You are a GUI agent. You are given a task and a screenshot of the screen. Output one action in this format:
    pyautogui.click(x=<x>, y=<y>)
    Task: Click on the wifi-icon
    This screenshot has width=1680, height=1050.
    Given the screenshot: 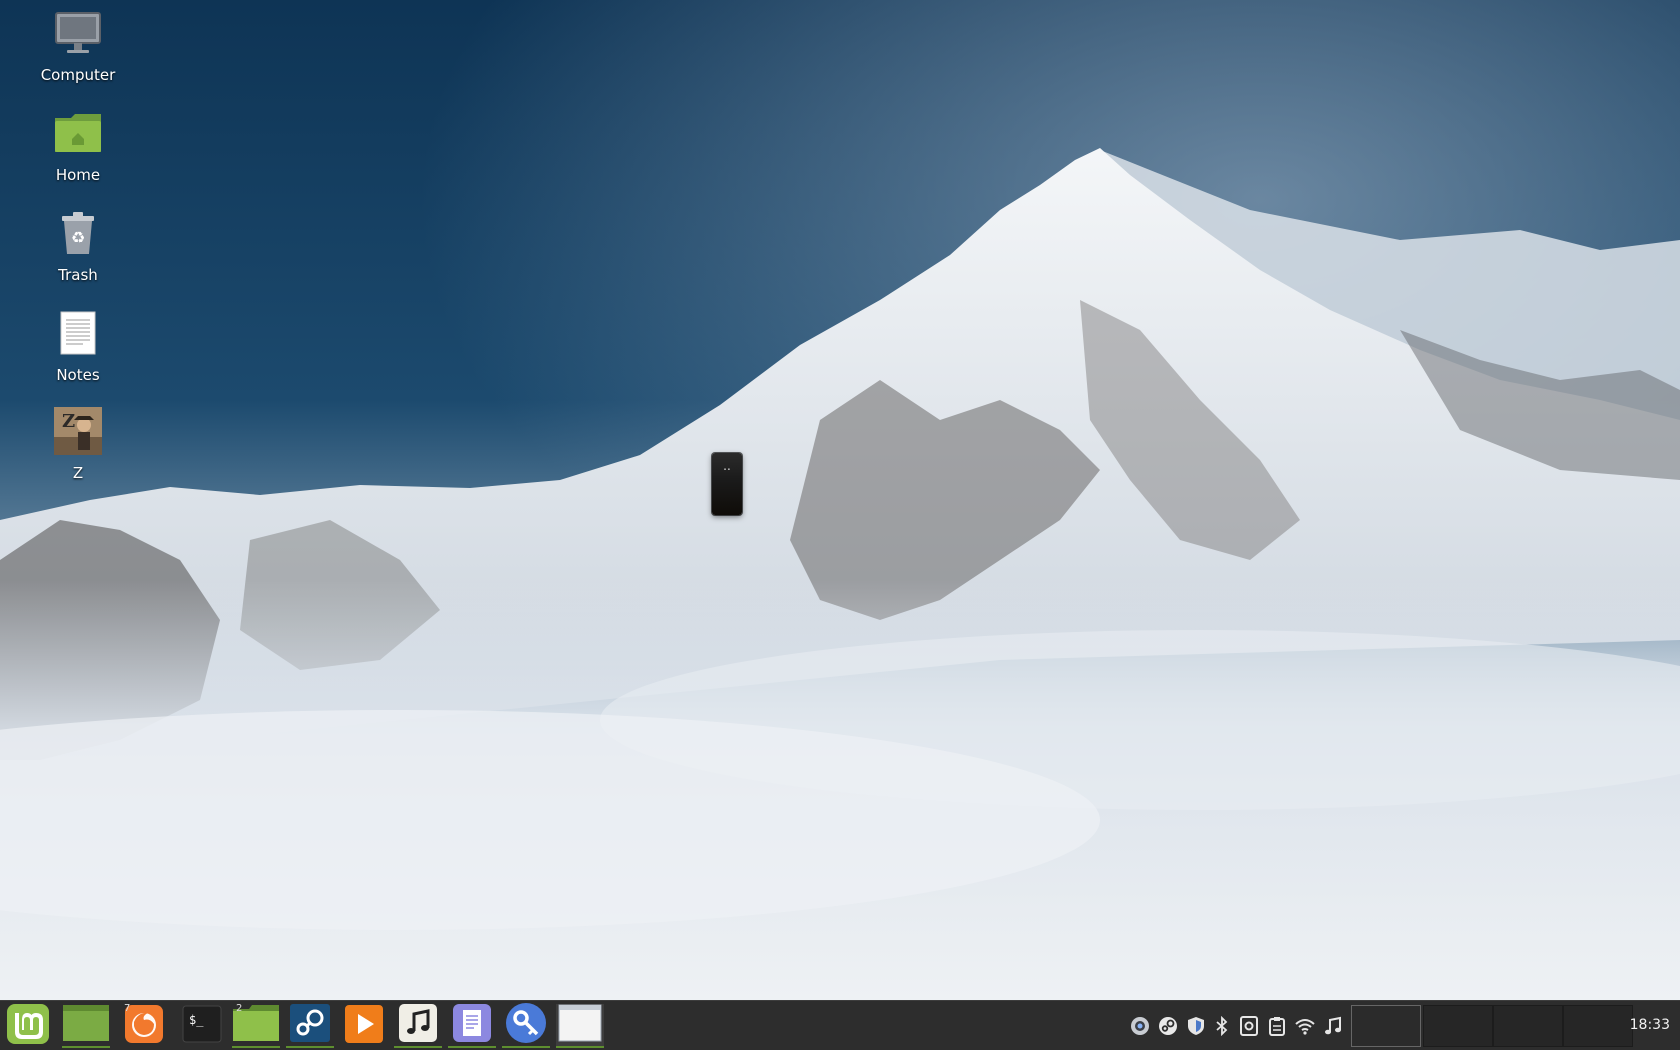 What is the action you would take?
    pyautogui.click(x=1305, y=1026)
    